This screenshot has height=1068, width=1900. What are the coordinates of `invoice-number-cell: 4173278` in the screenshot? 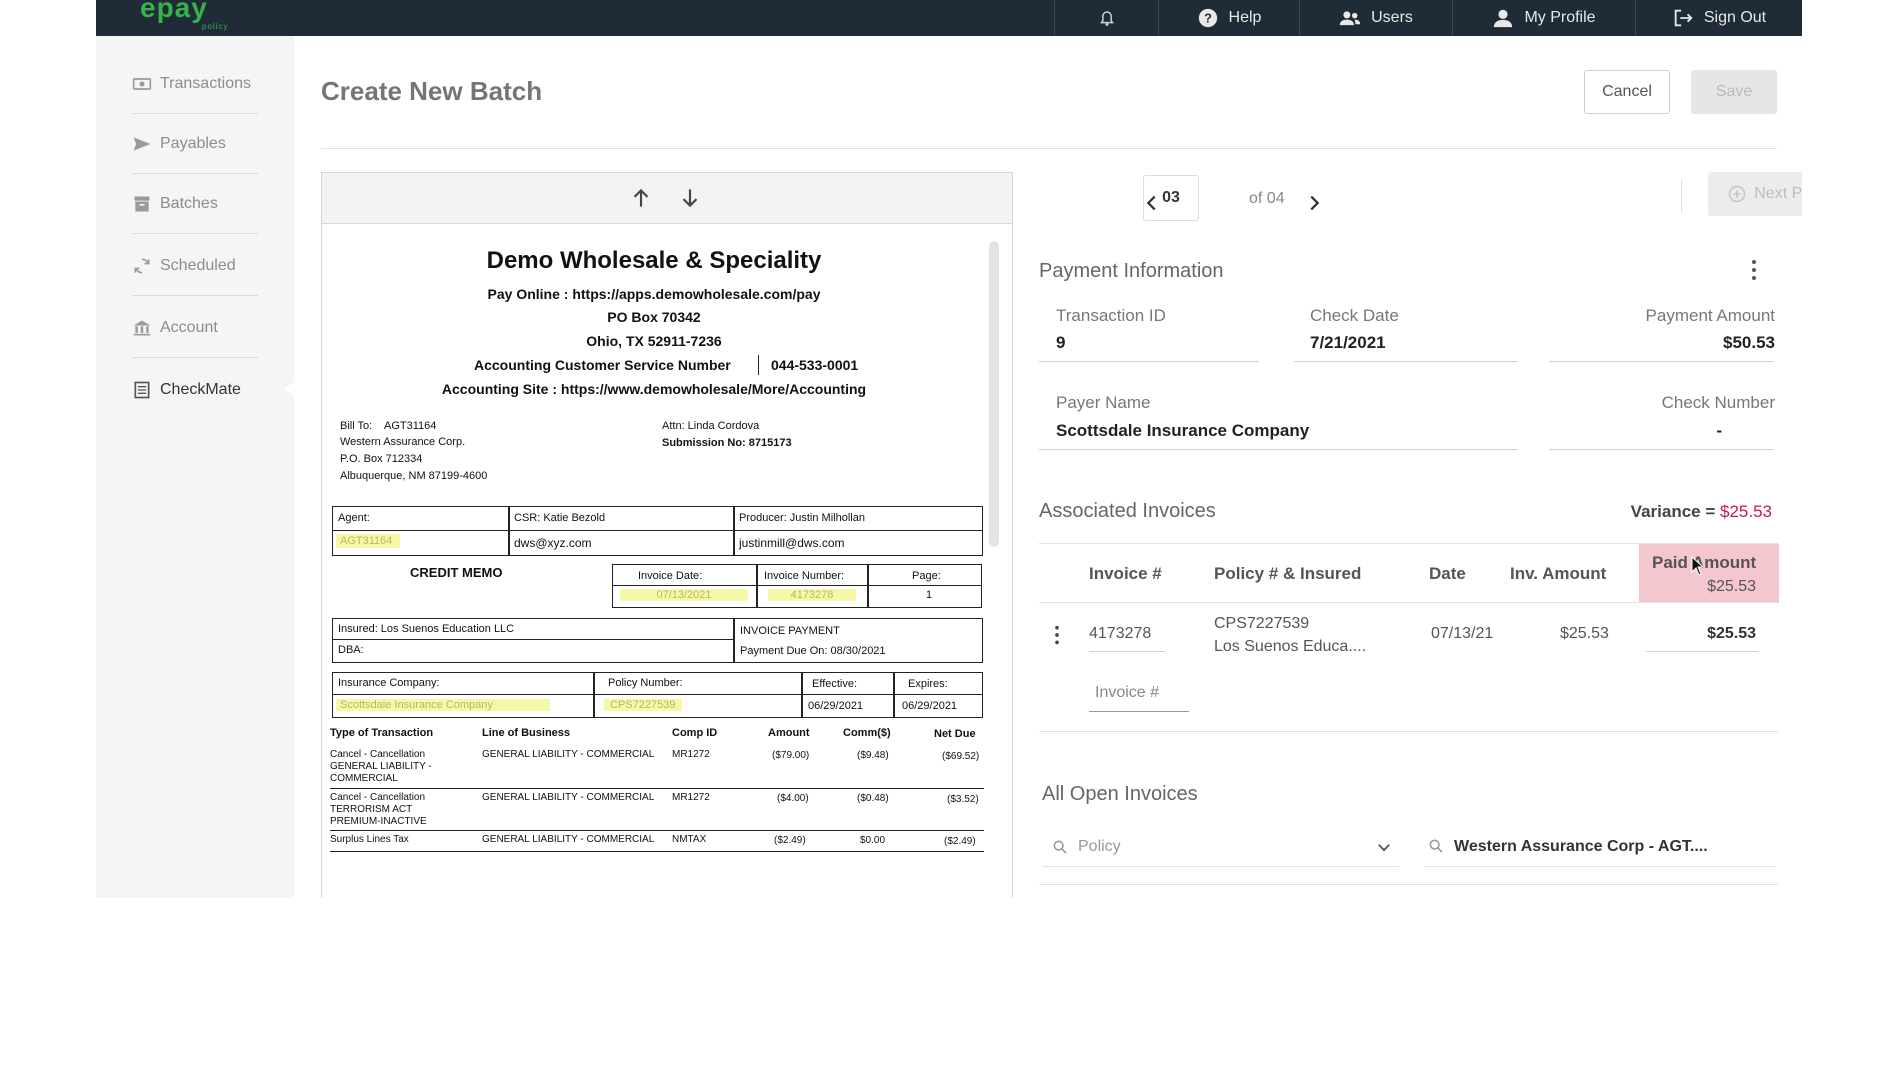 It's located at (1120, 633).